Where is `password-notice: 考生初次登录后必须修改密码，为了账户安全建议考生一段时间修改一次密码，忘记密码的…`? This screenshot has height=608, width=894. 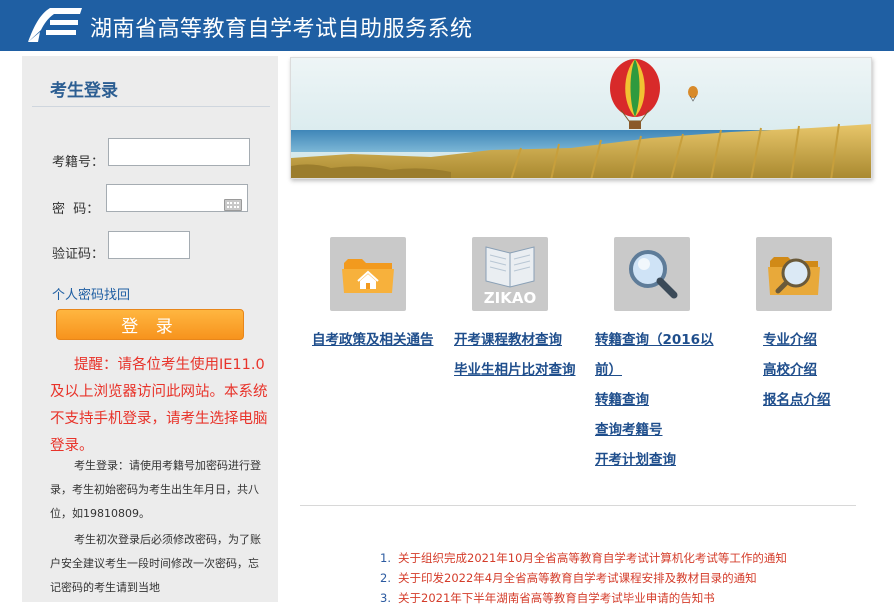
password-notice: 考生初次登录后必须修改密码，为了账户安全建议考生一段时间修改一次密码，忘记密码的… is located at coordinates (155, 563).